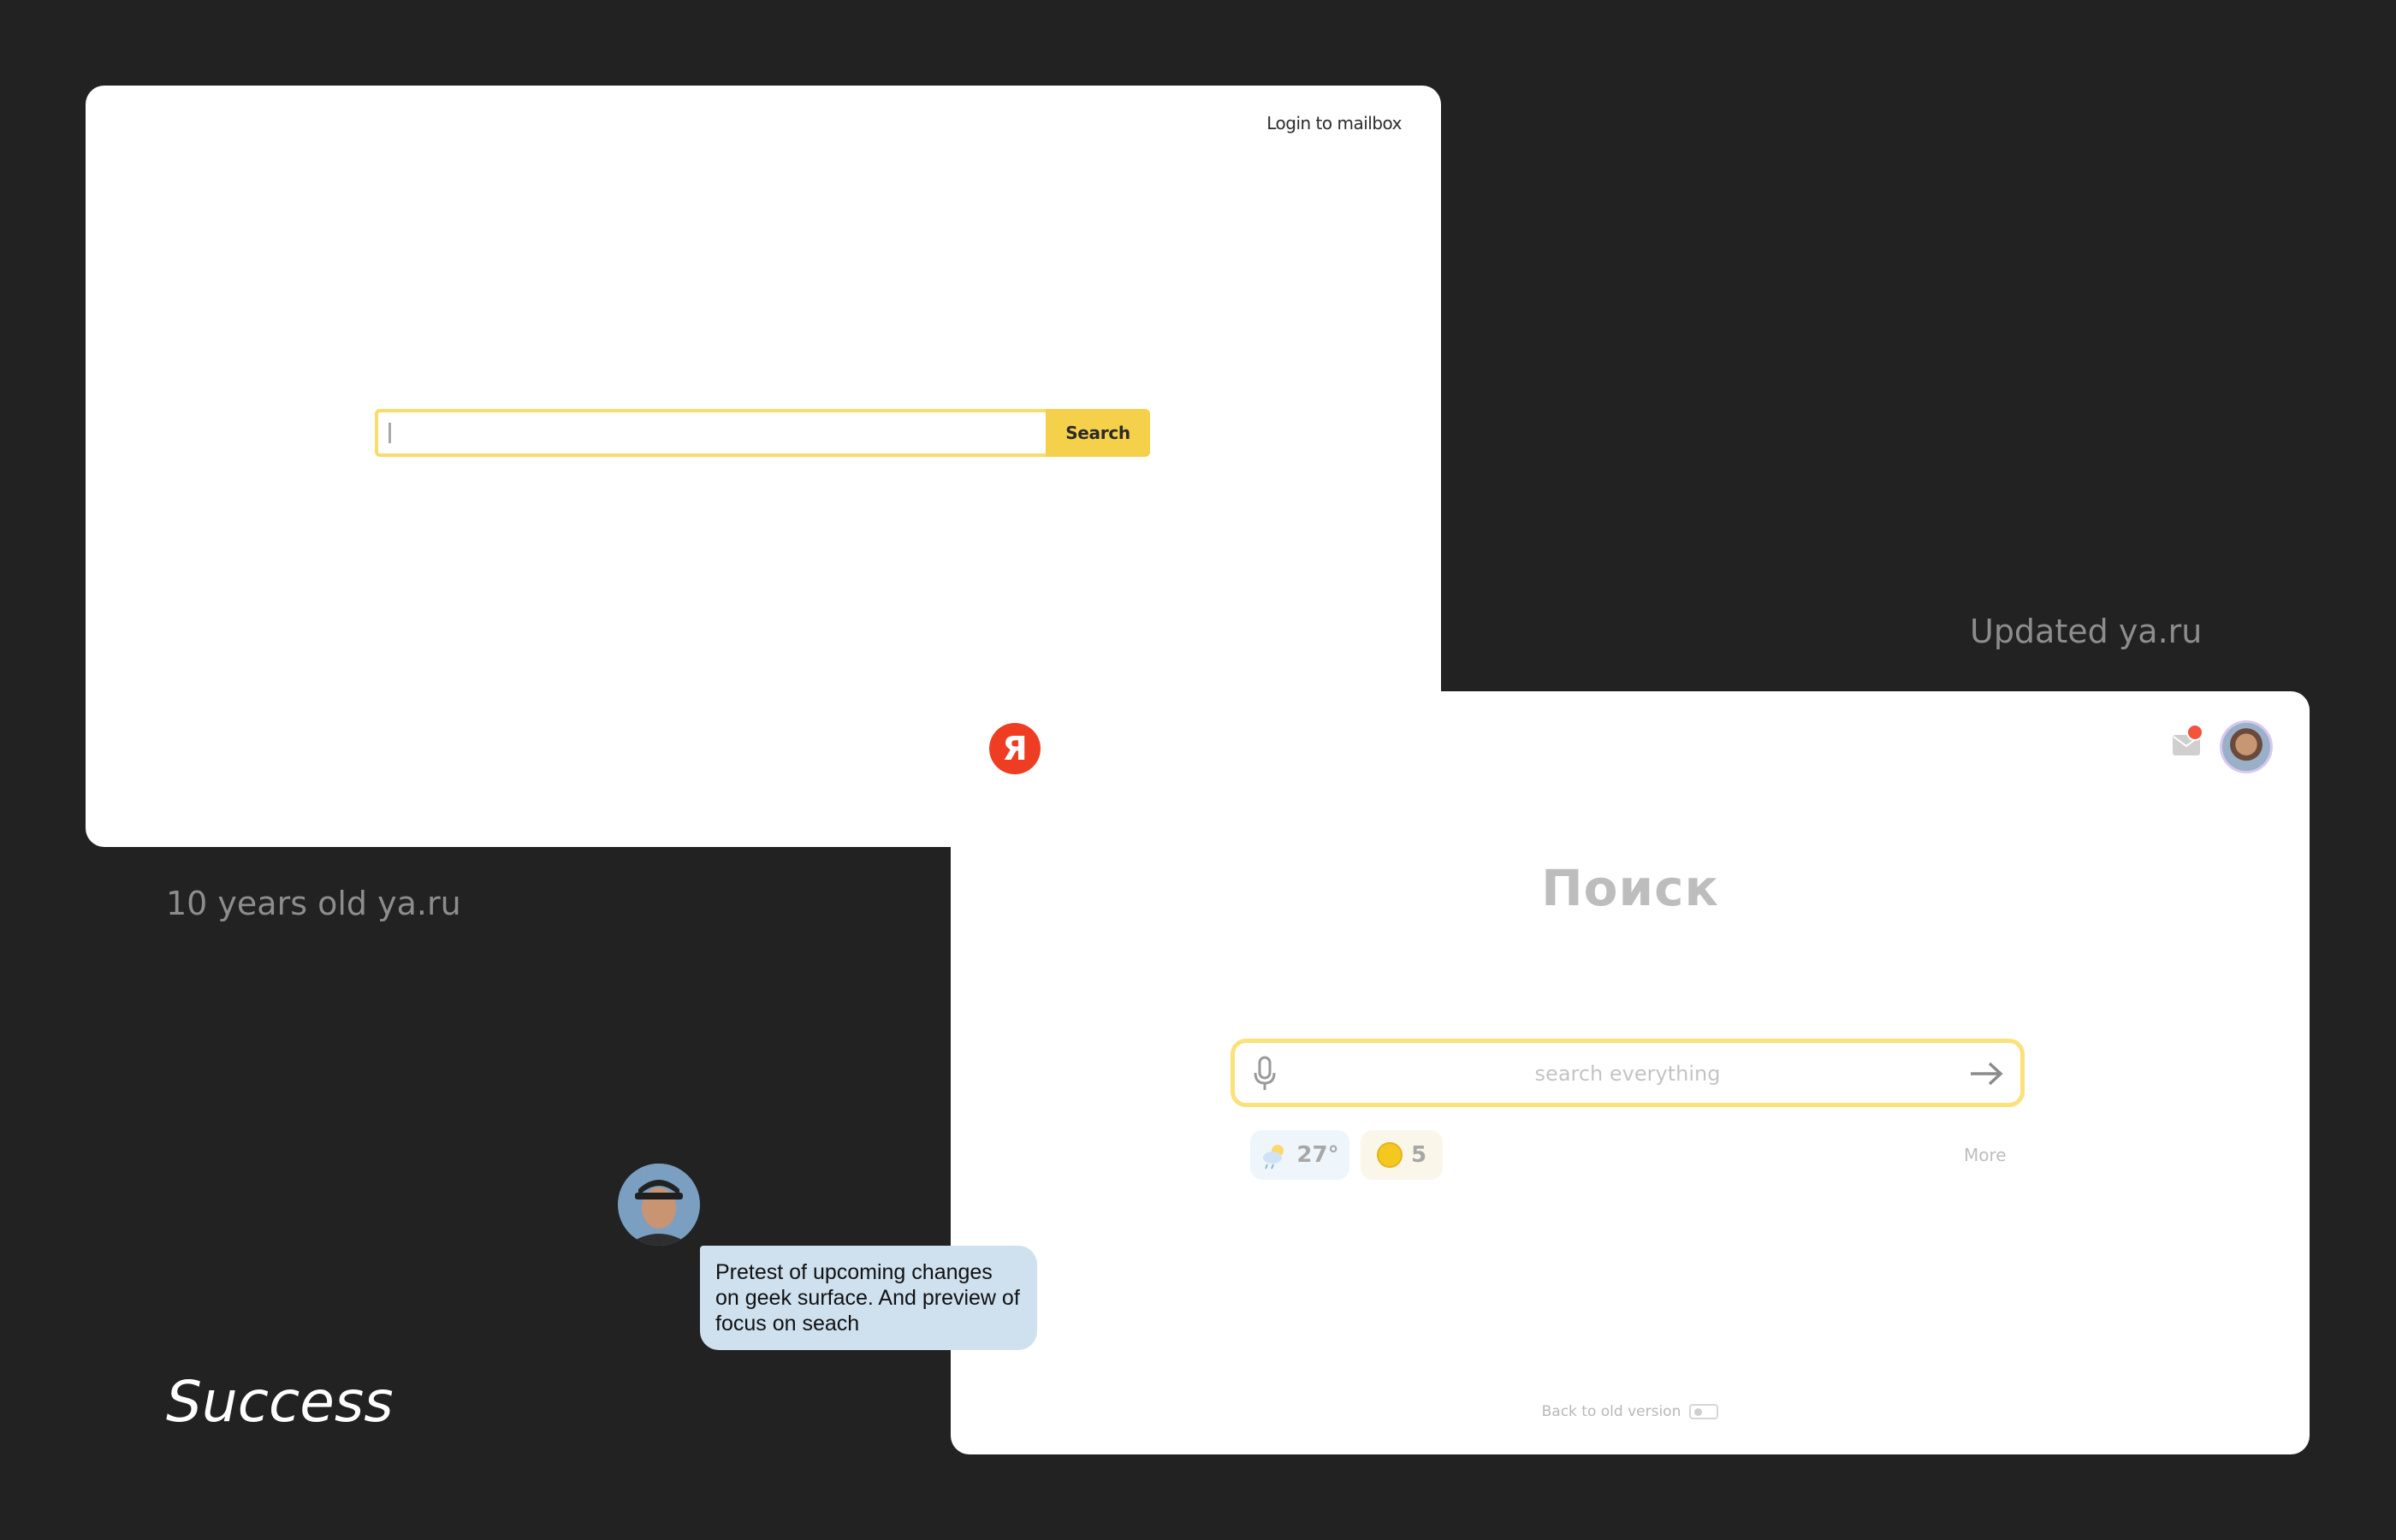 This screenshot has height=1540, width=2396. I want to click on toggle-knob, so click(1698, 1412).